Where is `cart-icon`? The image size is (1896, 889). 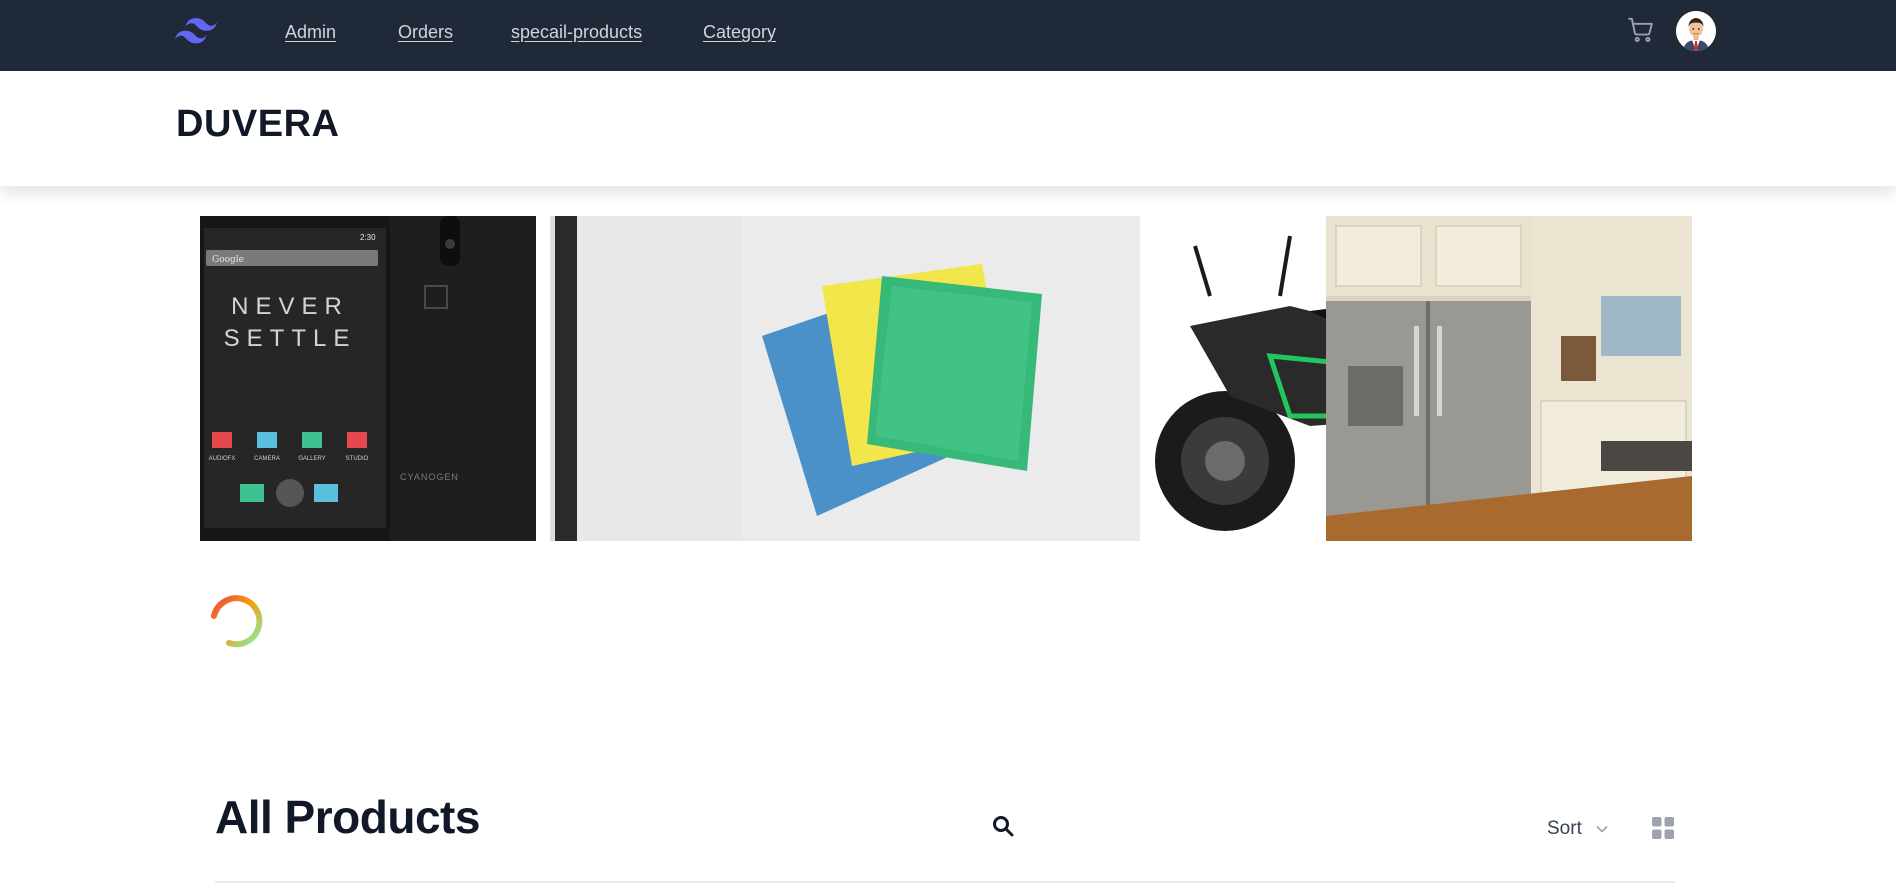 cart-icon is located at coordinates (1641, 30).